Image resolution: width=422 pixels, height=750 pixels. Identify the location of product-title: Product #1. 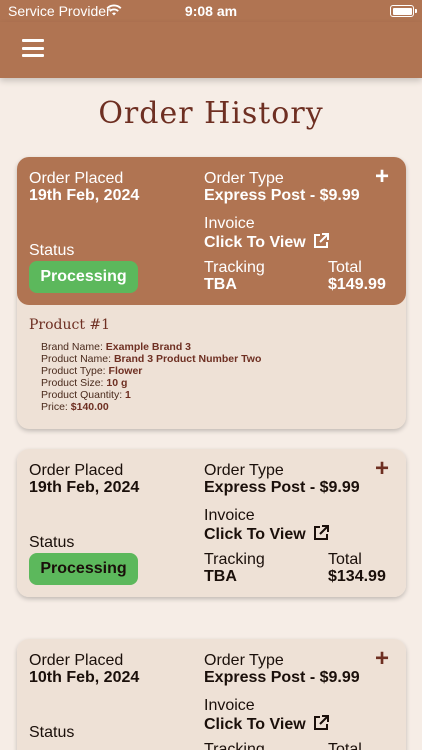
(70, 325).